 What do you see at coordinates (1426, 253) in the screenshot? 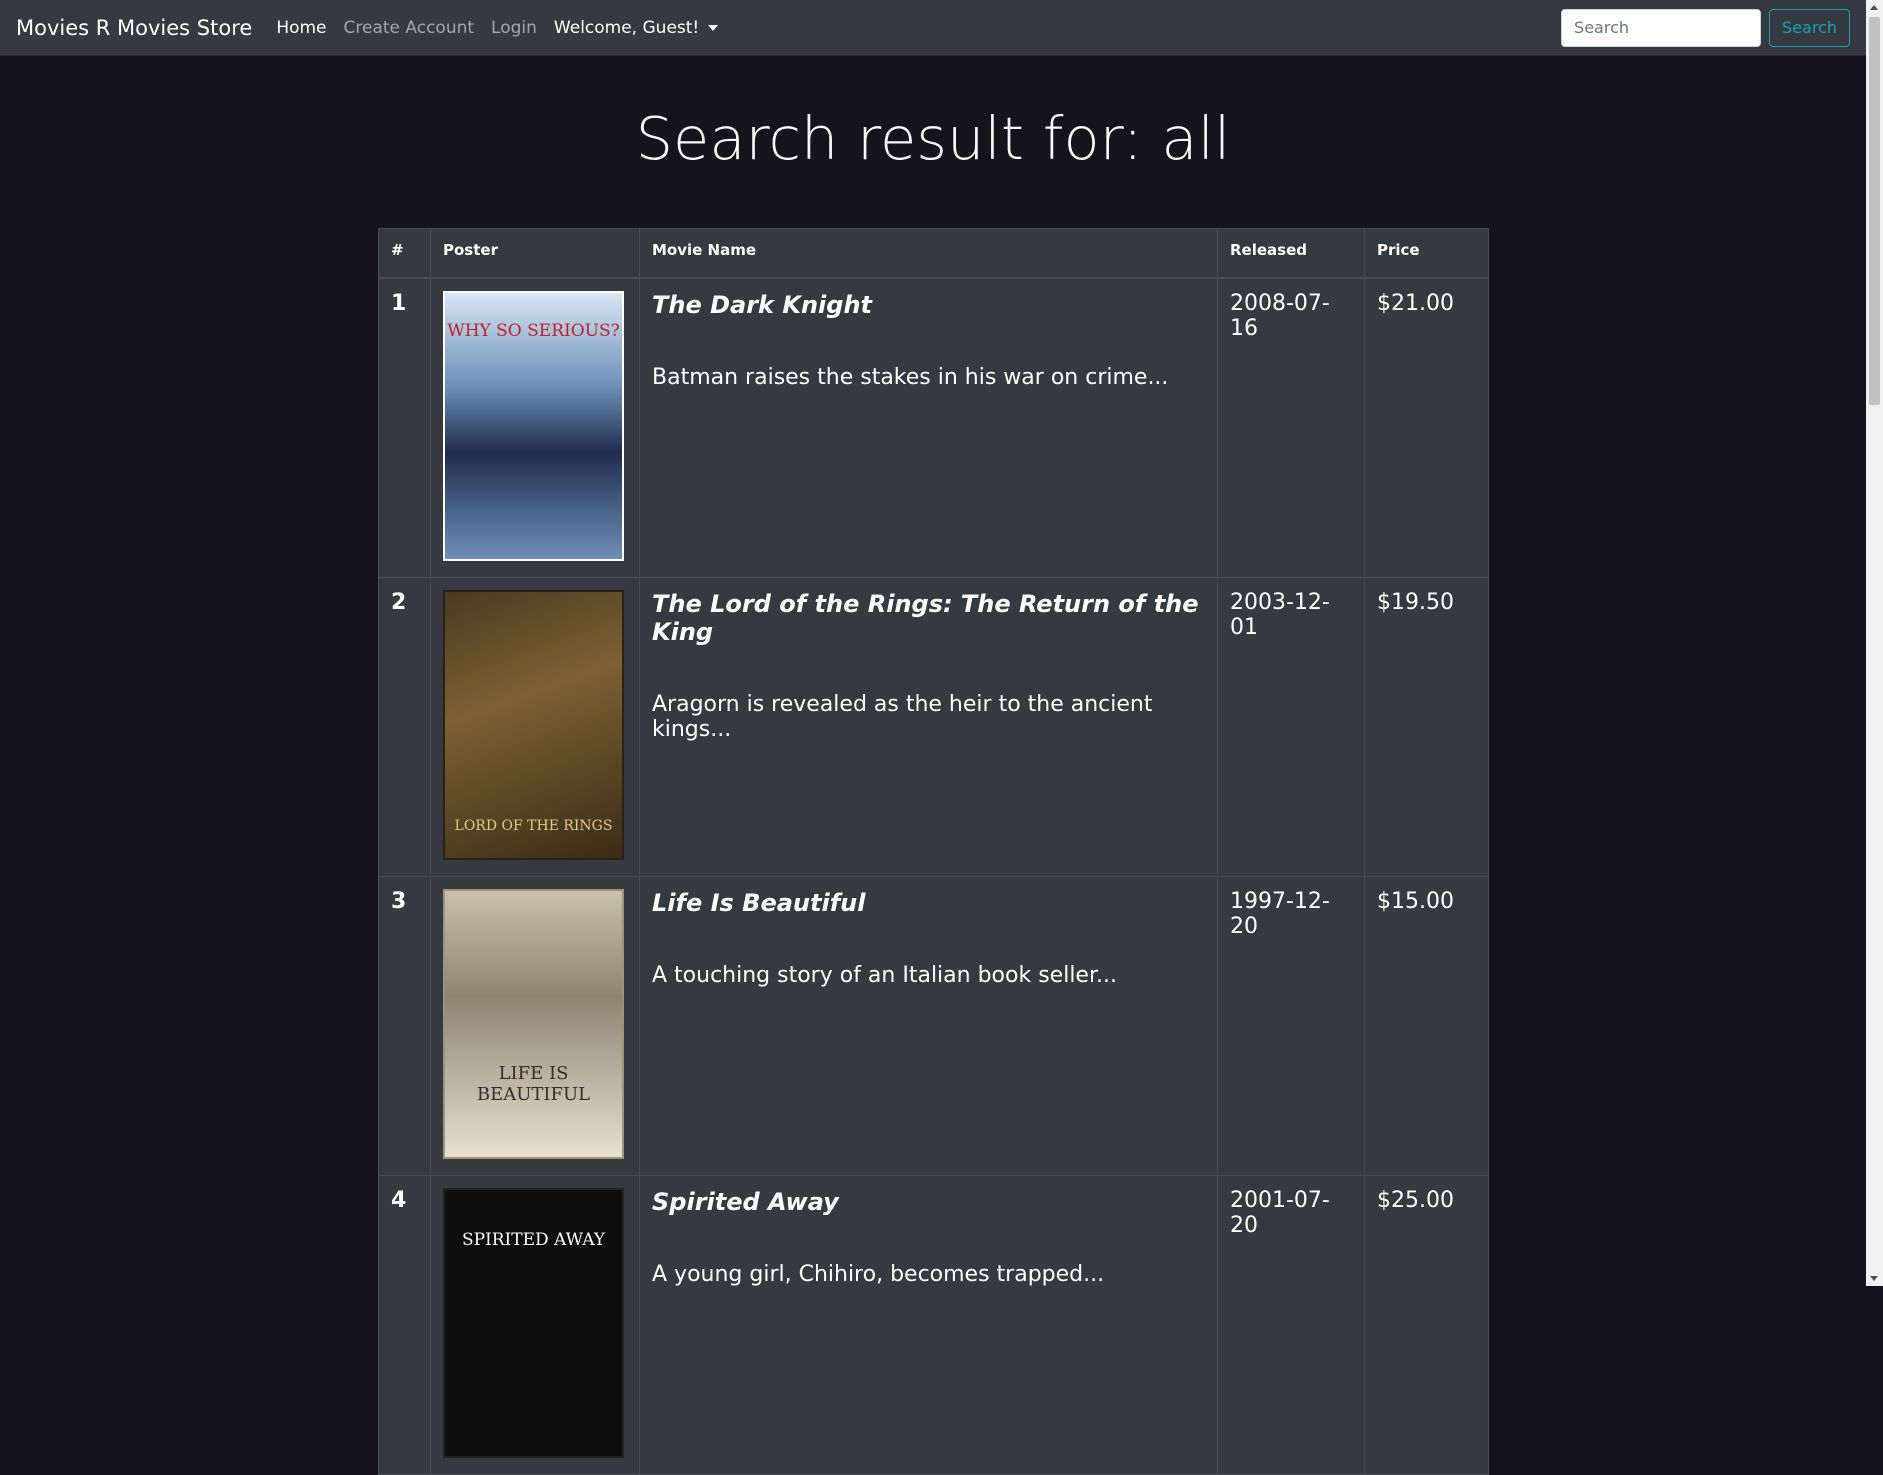
I see `header-price: Price` at bounding box center [1426, 253].